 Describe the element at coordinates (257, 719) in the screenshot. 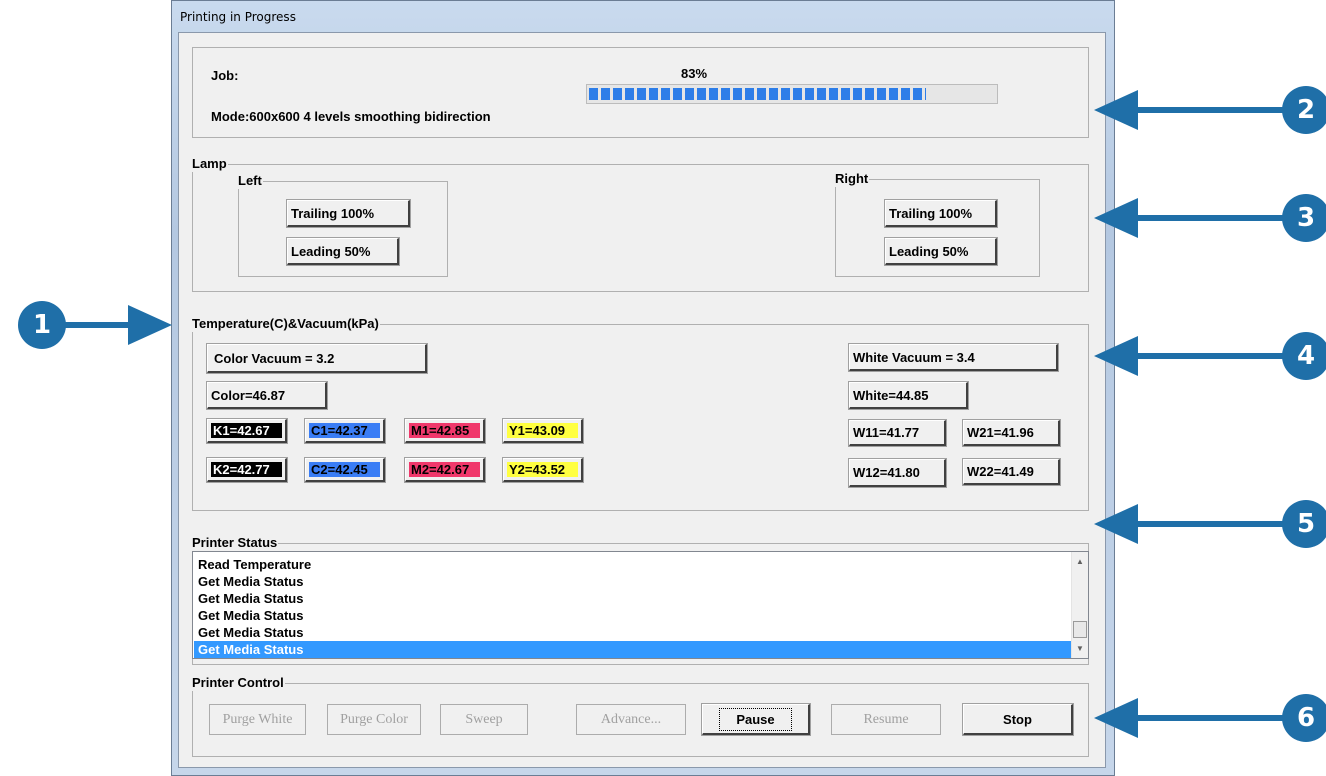

I see `purge-white-button: Purge White` at that location.